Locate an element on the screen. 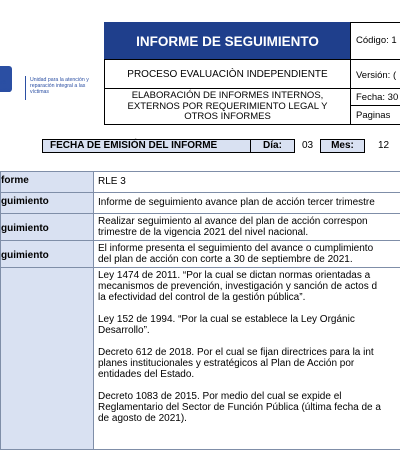 The width and height of the screenshot is (400, 450). title-cell-border is located at coordinates (227, 41).